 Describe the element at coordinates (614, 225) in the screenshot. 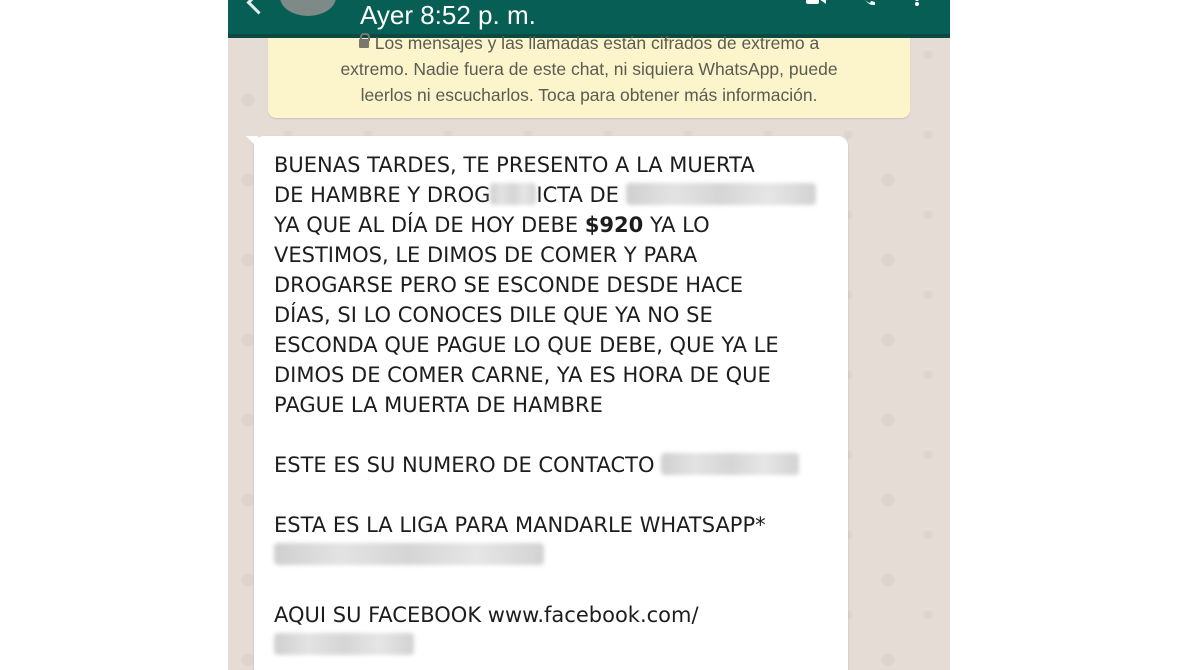

I see `debt-amount: $920` at that location.